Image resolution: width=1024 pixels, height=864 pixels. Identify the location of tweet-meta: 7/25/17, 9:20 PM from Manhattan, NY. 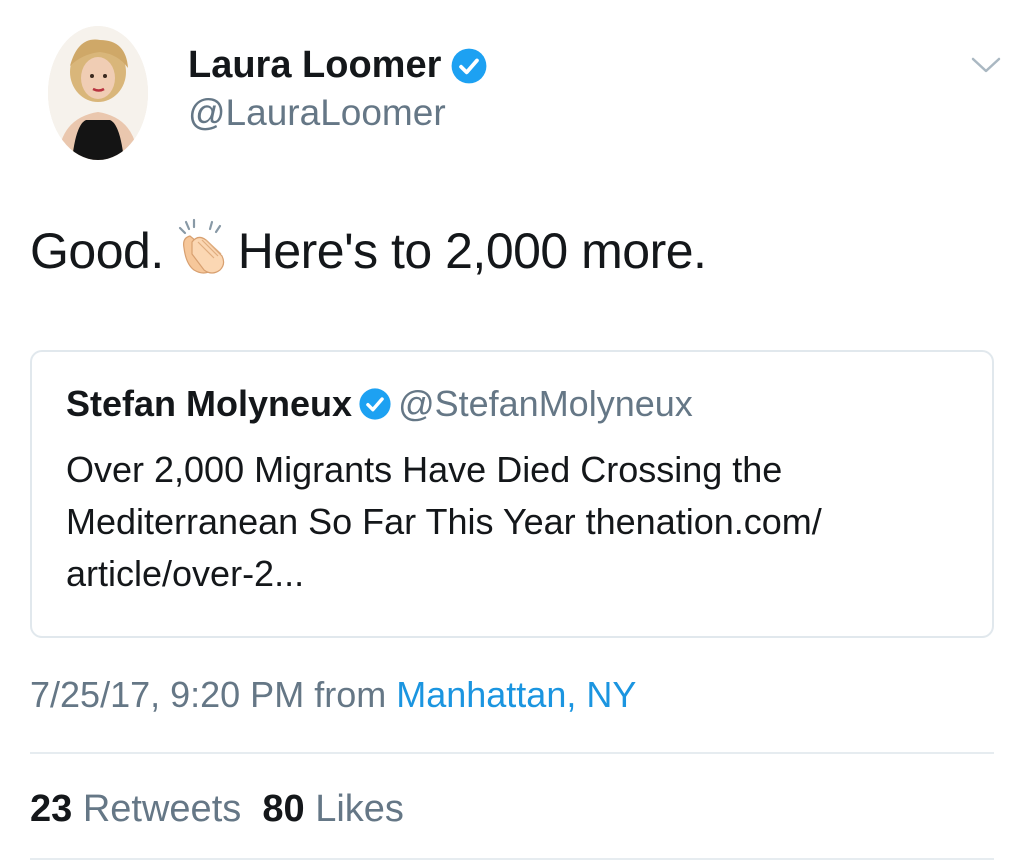
(333, 695).